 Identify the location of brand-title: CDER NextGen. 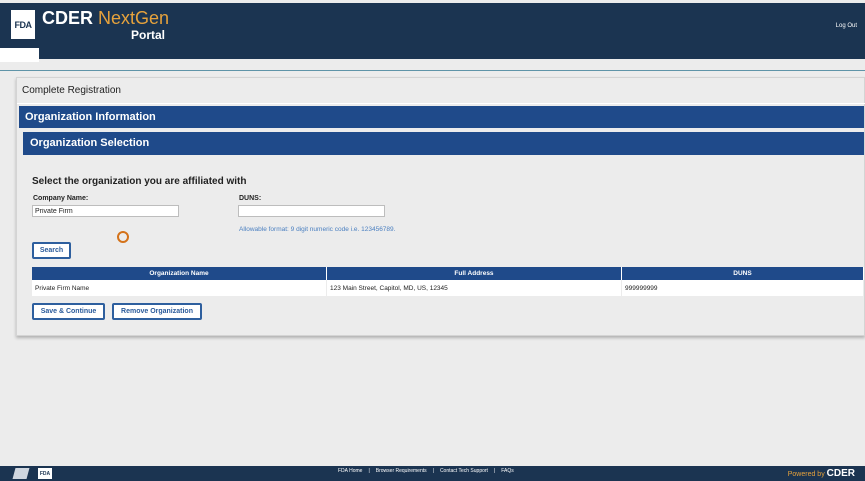
(105, 18).